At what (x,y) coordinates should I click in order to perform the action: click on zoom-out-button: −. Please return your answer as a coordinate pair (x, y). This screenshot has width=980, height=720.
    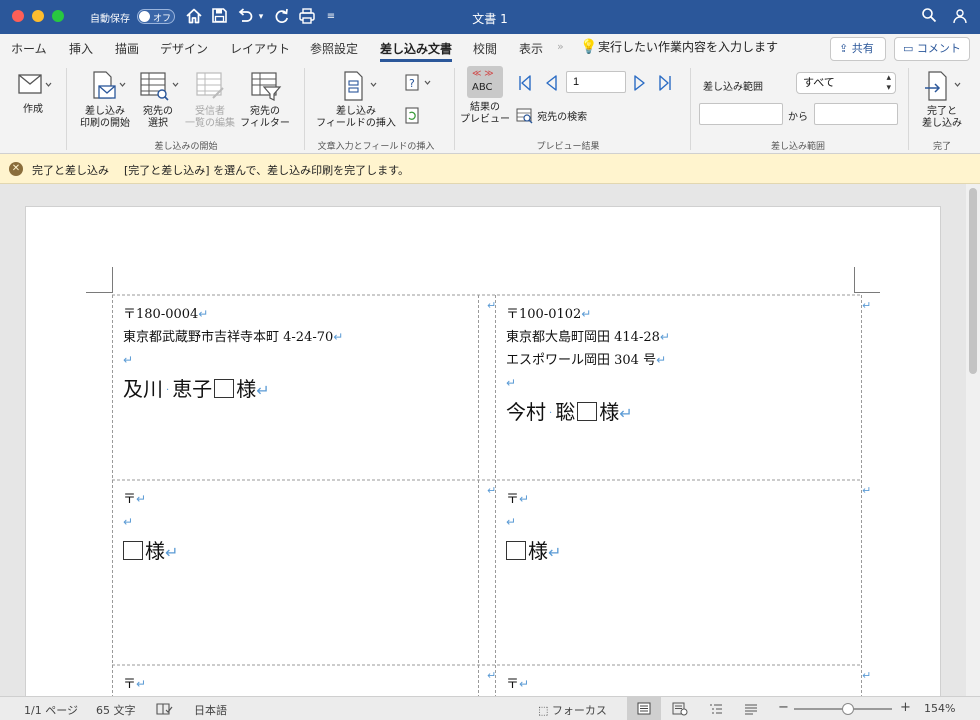
    Looking at the image, I should click on (783, 707).